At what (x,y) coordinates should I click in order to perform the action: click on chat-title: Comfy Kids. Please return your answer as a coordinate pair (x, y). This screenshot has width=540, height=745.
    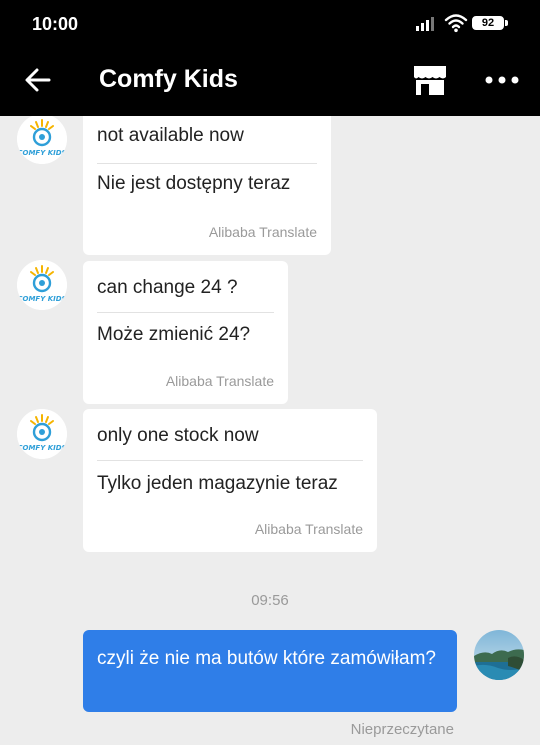
    Looking at the image, I should click on (168, 79).